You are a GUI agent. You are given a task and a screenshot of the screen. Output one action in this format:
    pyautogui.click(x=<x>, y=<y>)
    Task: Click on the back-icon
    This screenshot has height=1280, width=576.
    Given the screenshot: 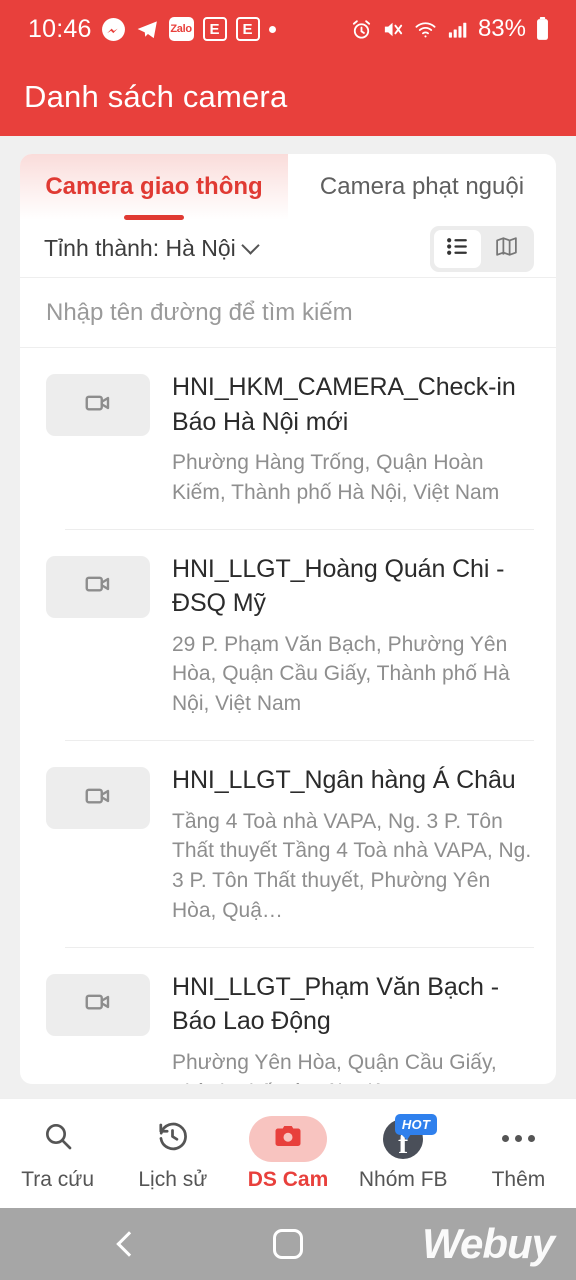 What is the action you would take?
    pyautogui.click(x=129, y=1244)
    